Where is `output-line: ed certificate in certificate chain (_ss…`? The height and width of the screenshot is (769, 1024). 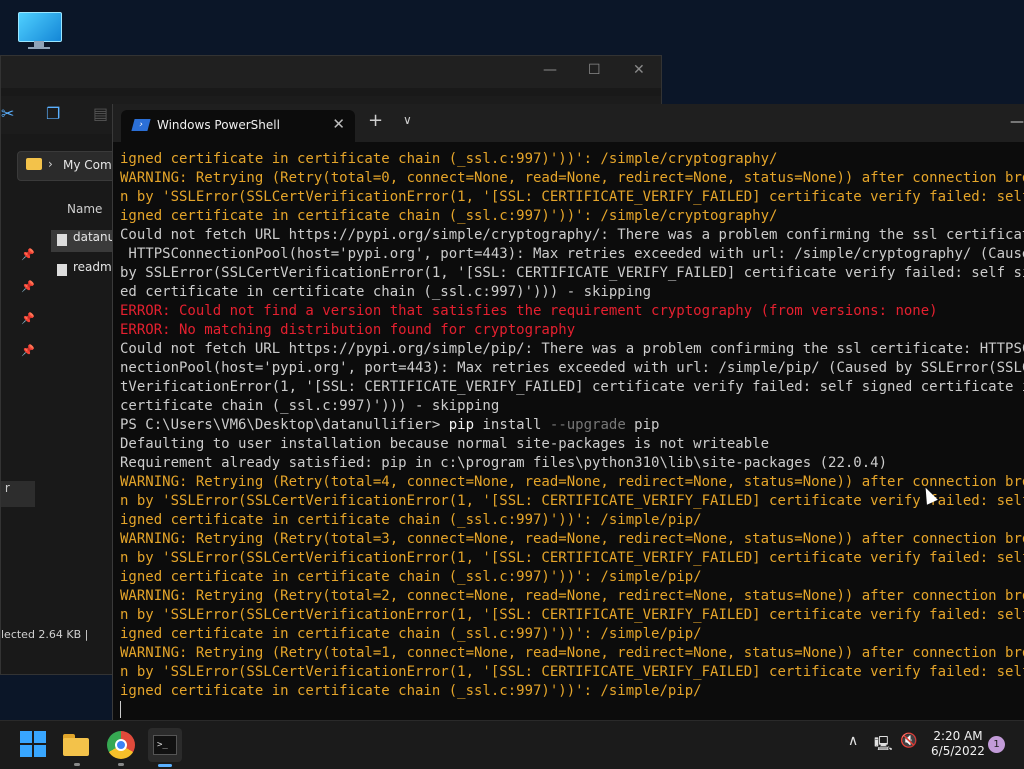 output-line: ed certificate in certificate chain (_ss… is located at coordinates (386, 292).